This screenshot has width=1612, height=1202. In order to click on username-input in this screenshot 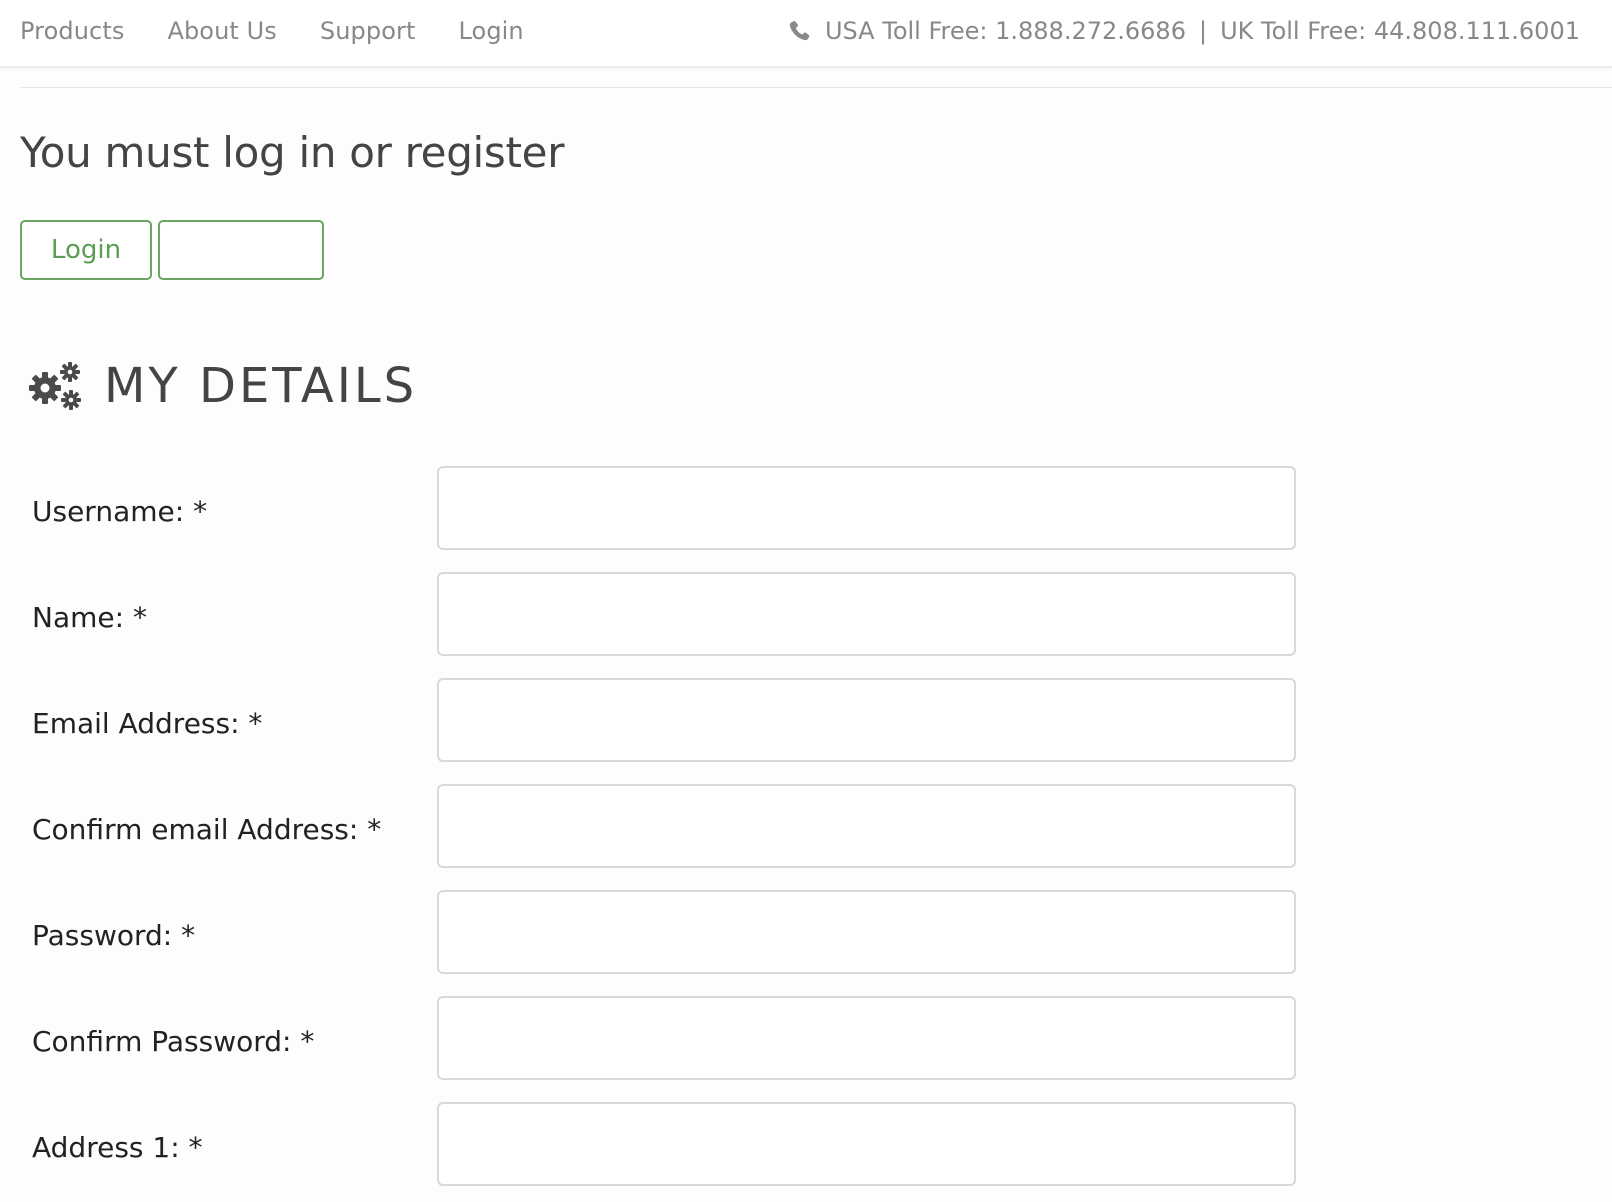, I will do `click(866, 508)`.